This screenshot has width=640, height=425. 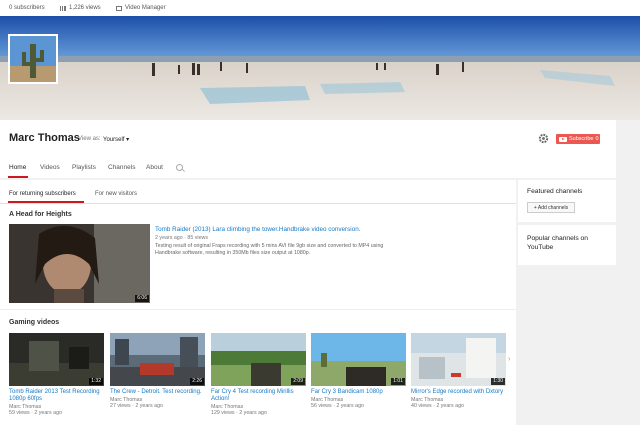 I want to click on video-manager-label: Video Manager, so click(x=145, y=8).